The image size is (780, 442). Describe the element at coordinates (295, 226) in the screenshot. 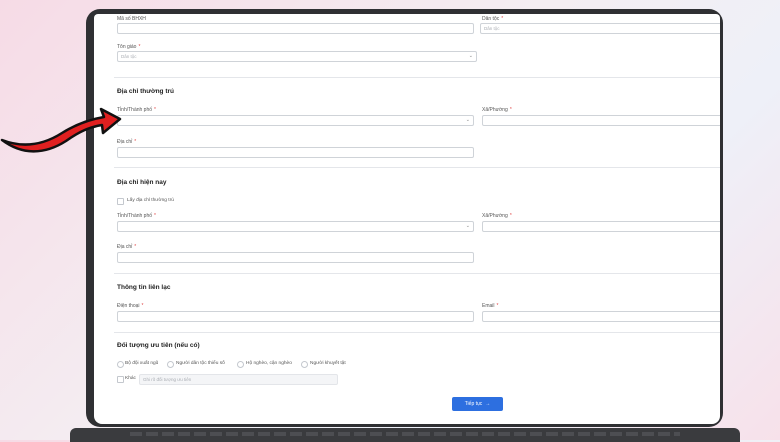

I see `hien-nay-tinh-select: ⌄` at that location.